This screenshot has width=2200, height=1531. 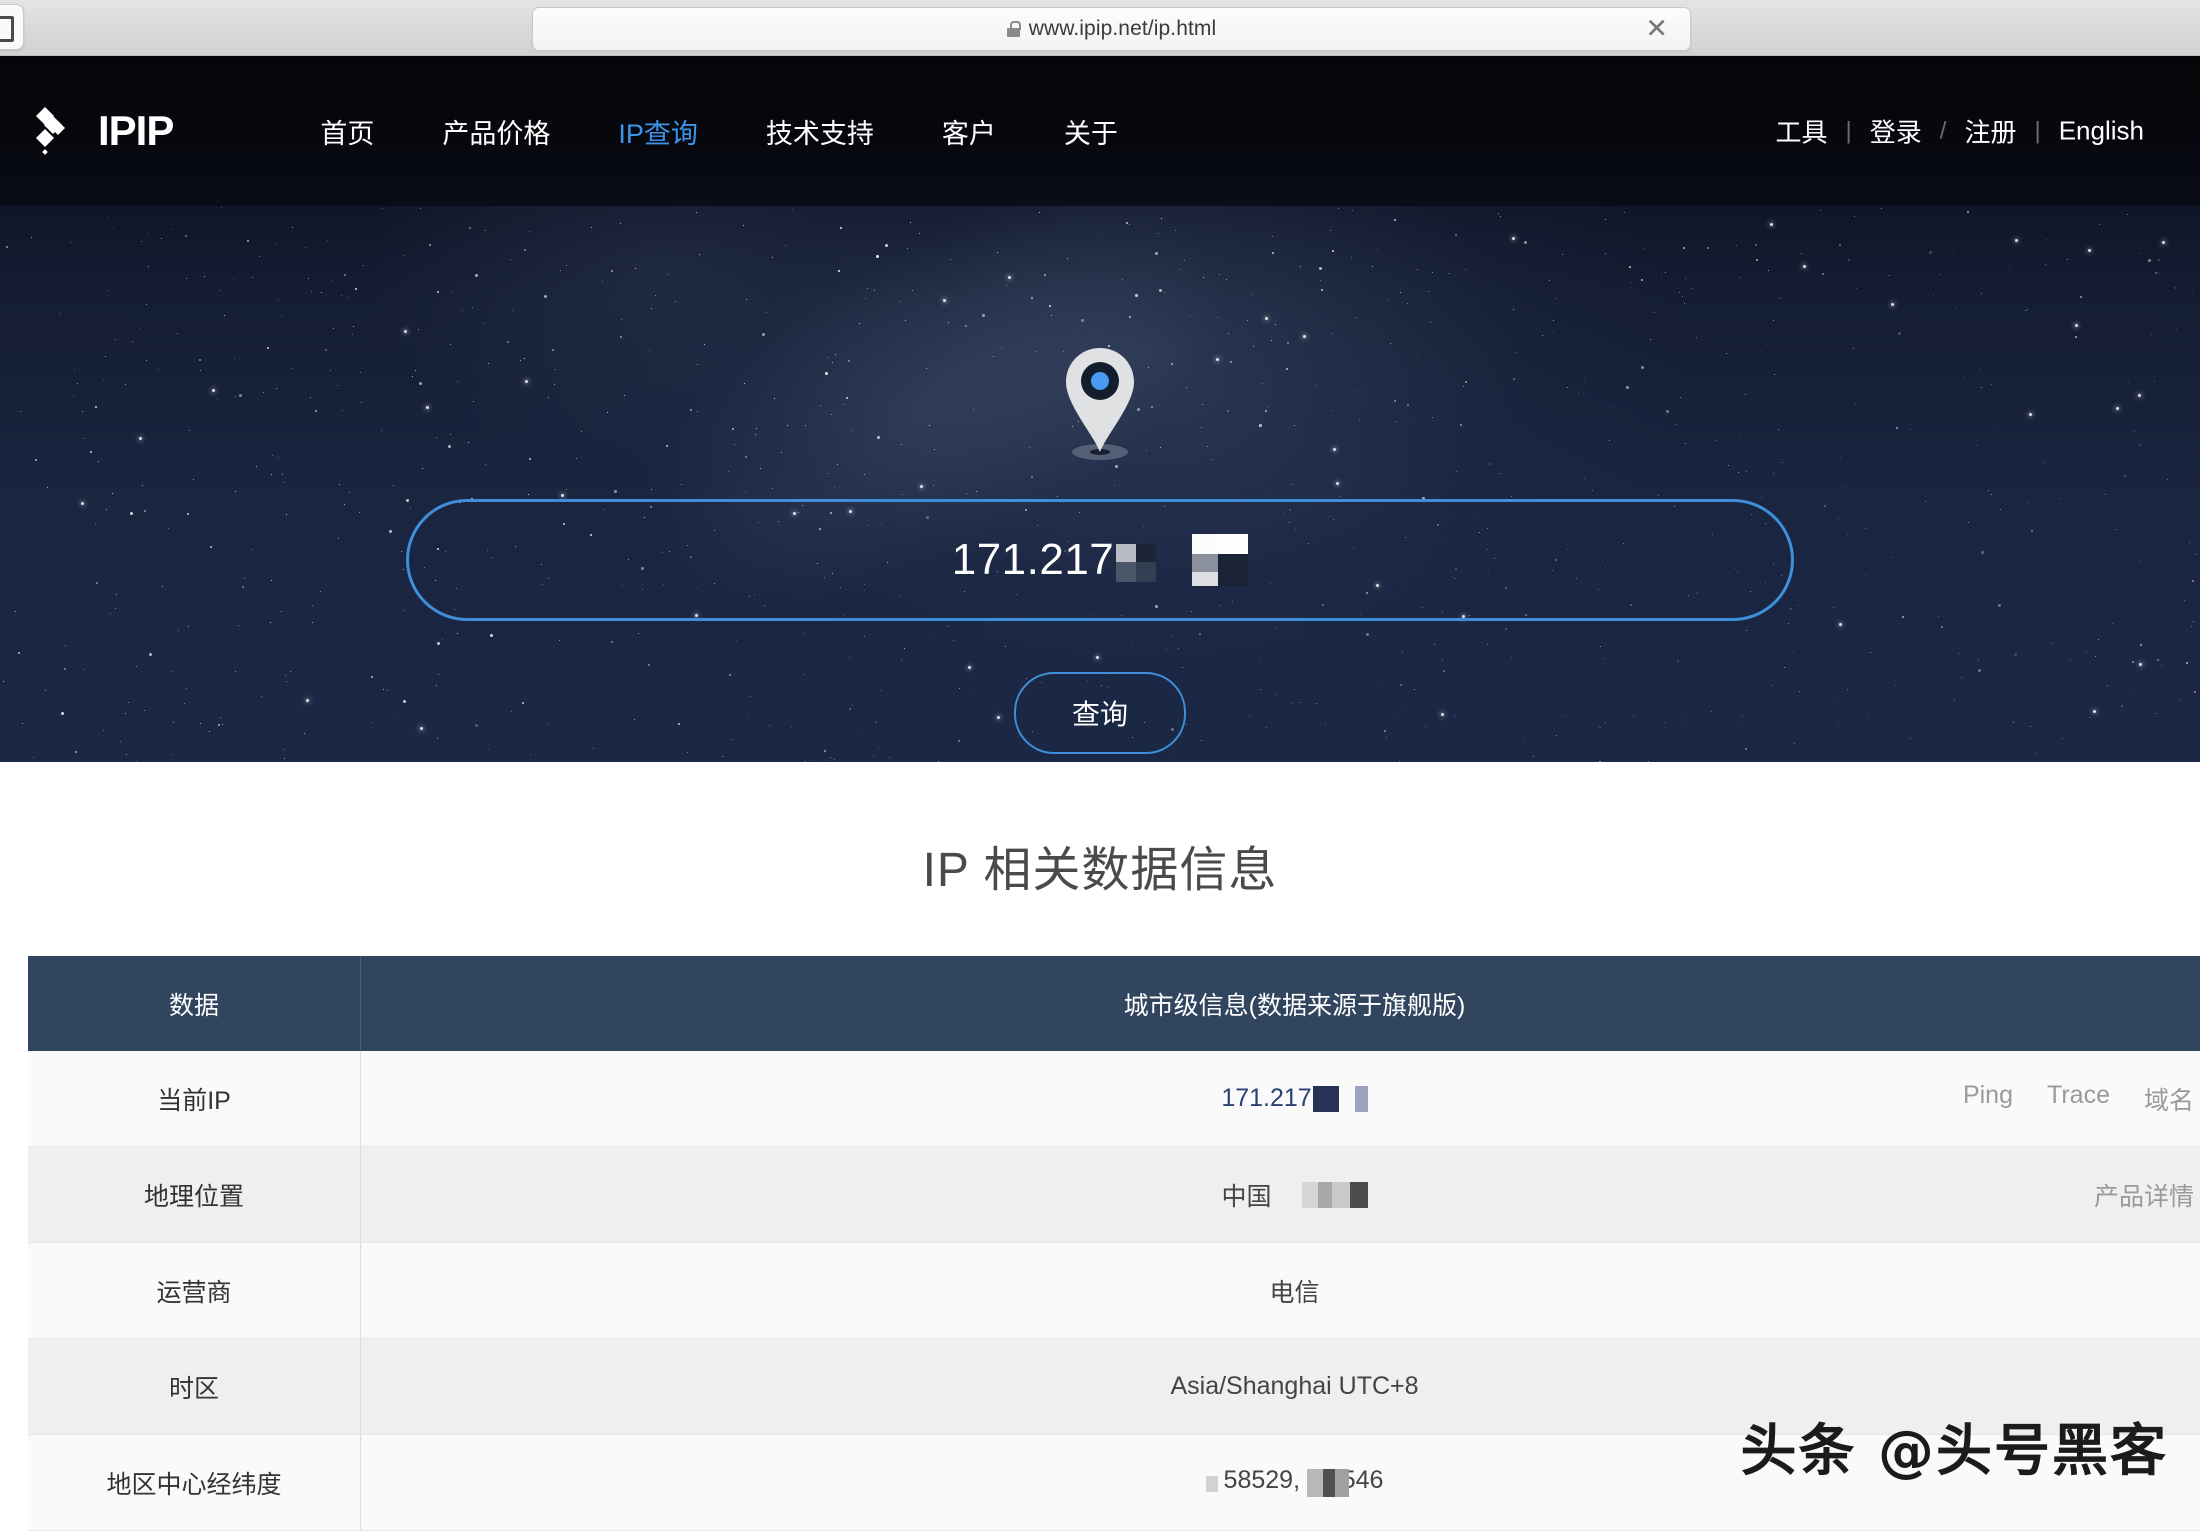 What do you see at coordinates (1294, 1386) in the screenshot?
I see `timezone-value: Asia/Shanghai UTC+8` at bounding box center [1294, 1386].